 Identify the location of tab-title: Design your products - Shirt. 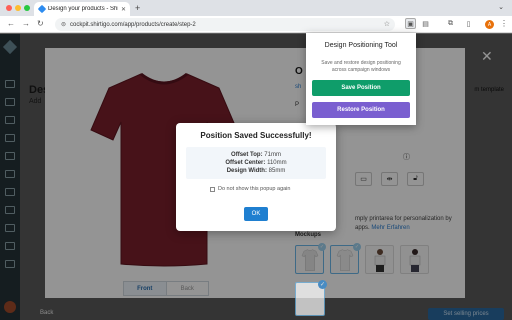
(83, 9).